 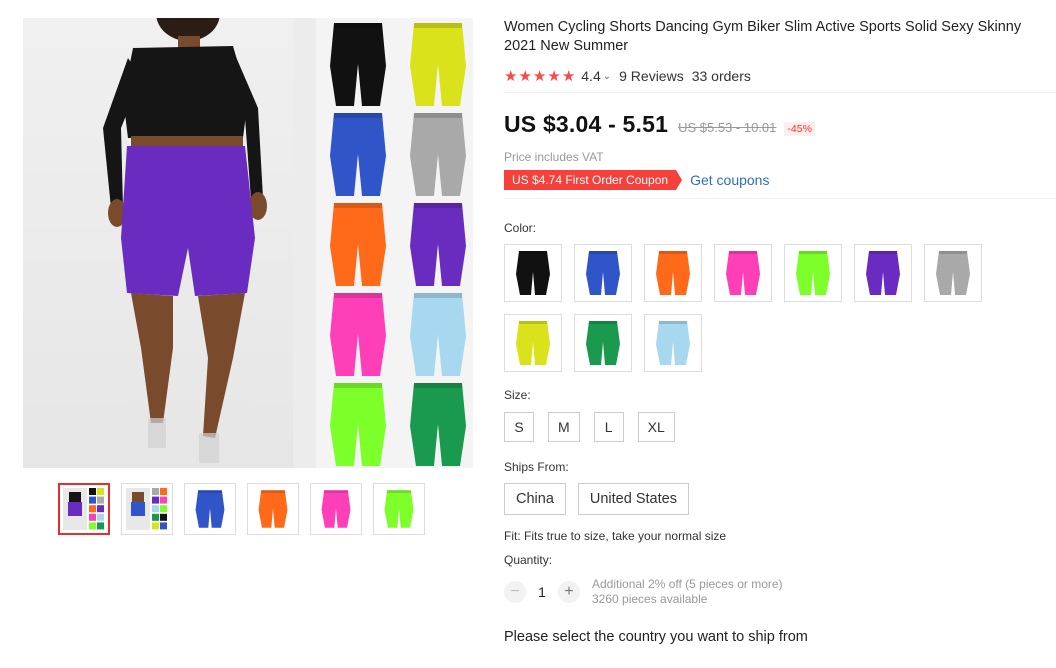 I want to click on color-grid-photo, so click(x=394, y=243).